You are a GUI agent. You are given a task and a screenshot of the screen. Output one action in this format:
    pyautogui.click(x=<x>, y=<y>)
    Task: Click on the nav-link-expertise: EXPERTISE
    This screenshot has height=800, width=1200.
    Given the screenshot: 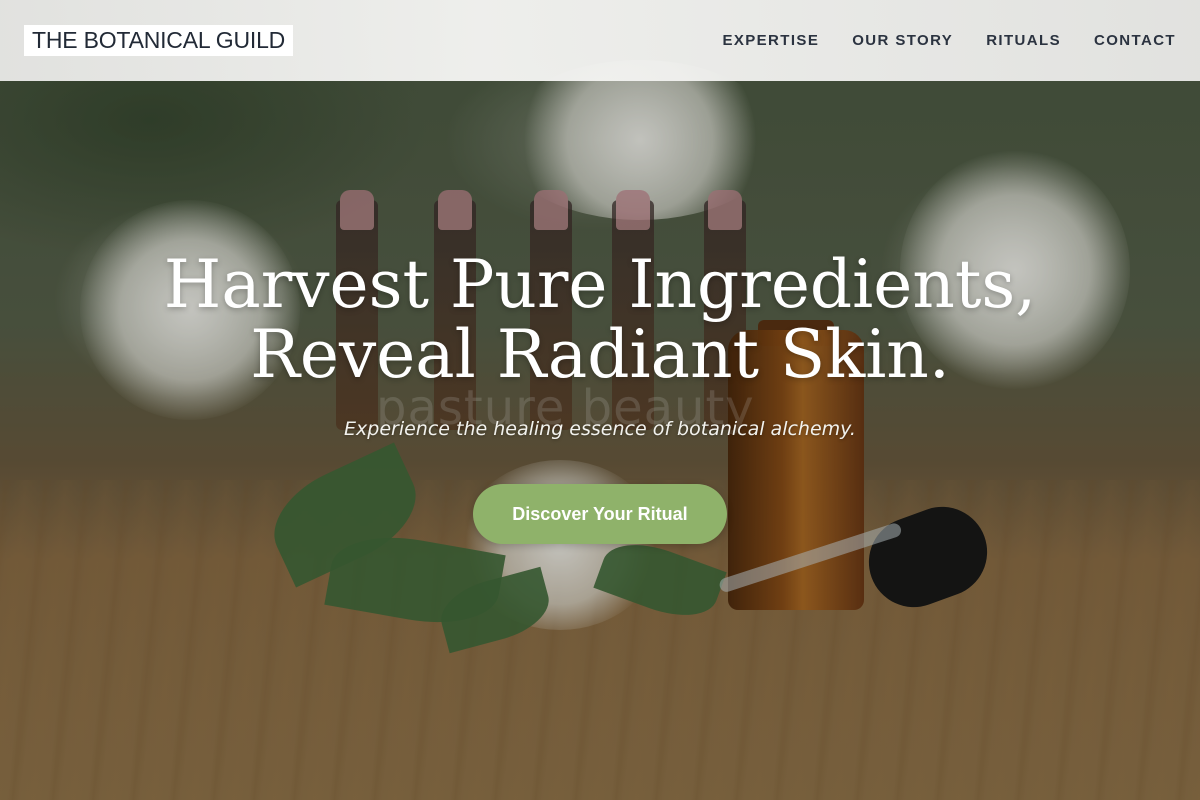 What is the action you would take?
    pyautogui.click(x=770, y=40)
    